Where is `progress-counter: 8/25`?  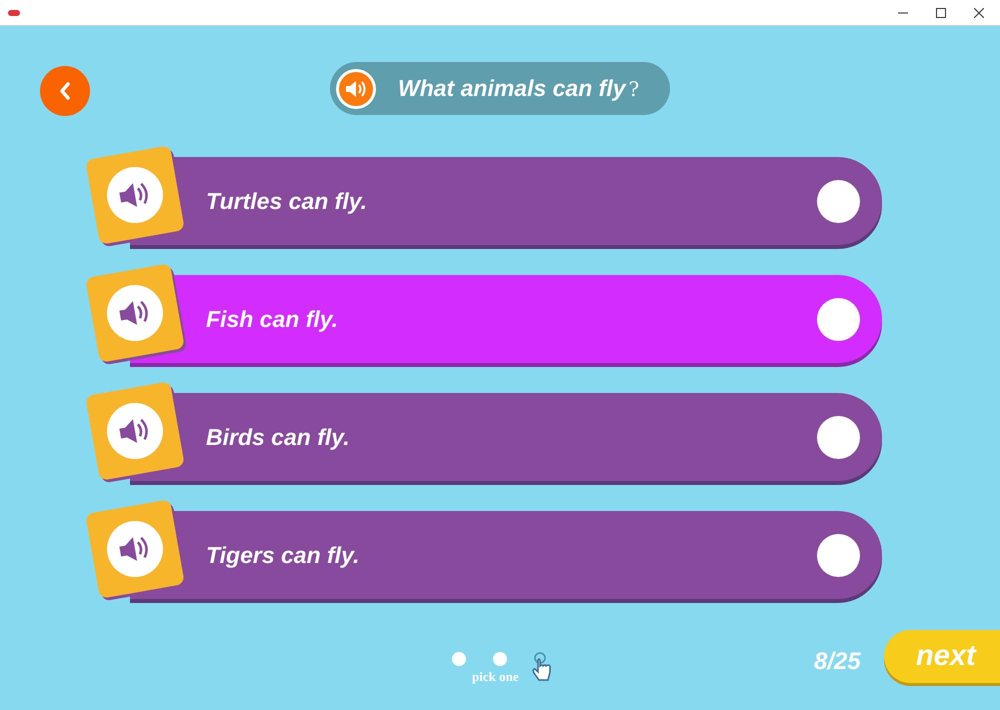
progress-counter: 8/25 is located at coordinates (837, 662).